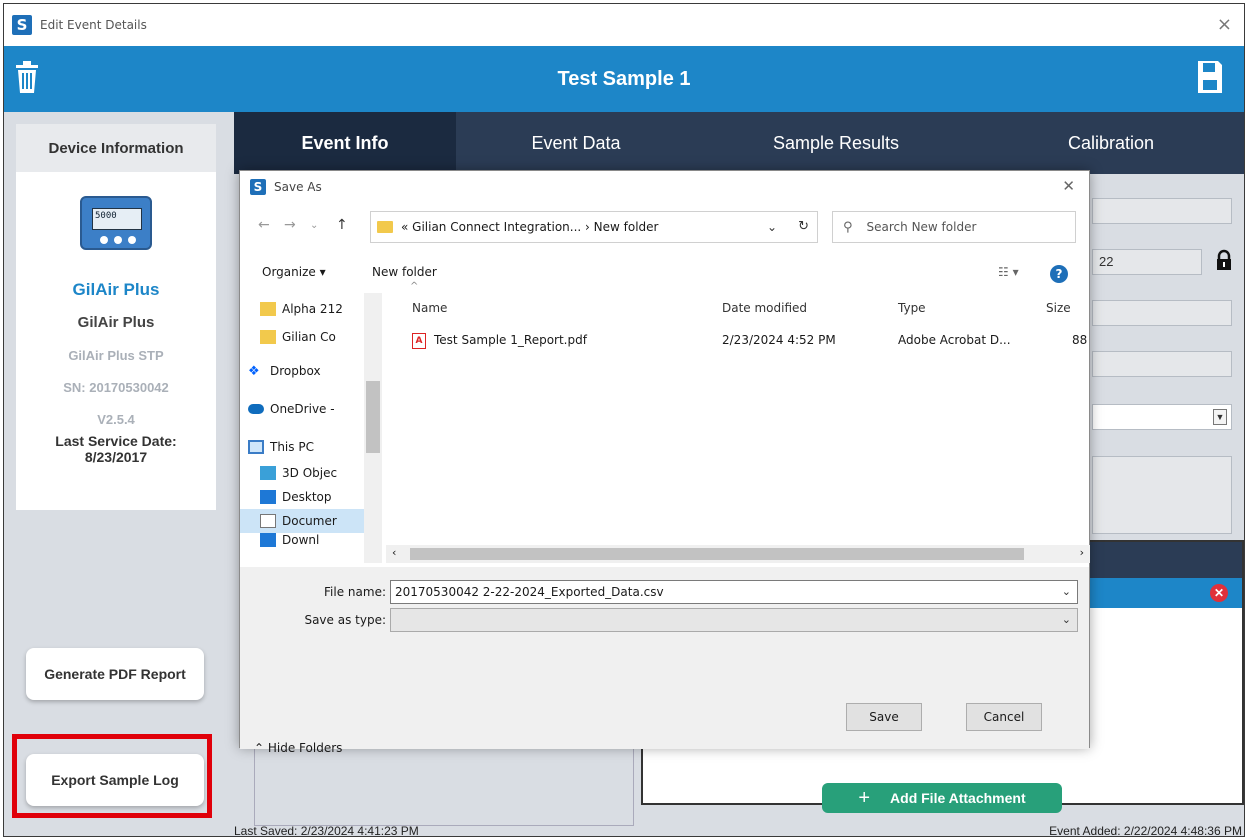 The width and height of the screenshot is (1248, 840). What do you see at coordinates (404, 272) in the screenshot?
I see `new-folder-button: New folder` at bounding box center [404, 272].